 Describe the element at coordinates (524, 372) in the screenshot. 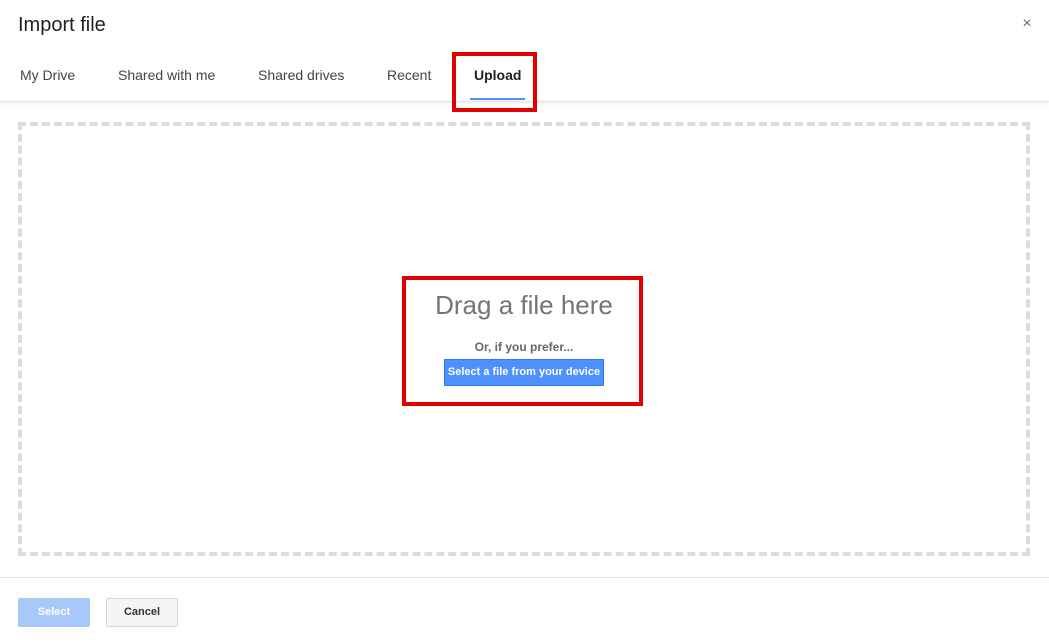

I see `select-from-device-button: Select a file from your device` at that location.